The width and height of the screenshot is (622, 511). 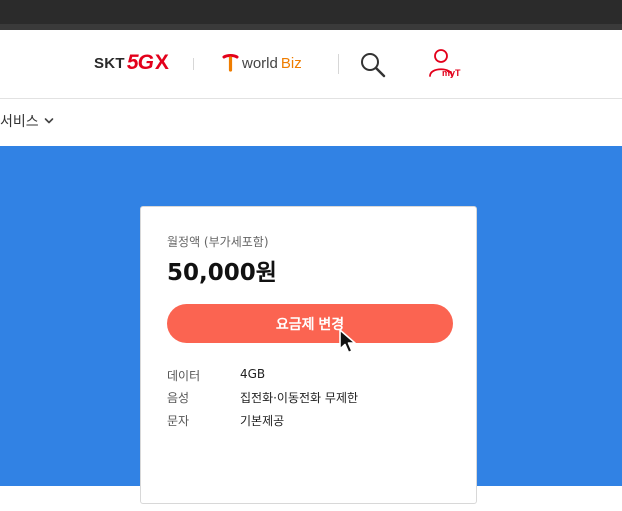 What do you see at coordinates (222, 273) in the screenshot?
I see `monthly-price: 50,000원` at bounding box center [222, 273].